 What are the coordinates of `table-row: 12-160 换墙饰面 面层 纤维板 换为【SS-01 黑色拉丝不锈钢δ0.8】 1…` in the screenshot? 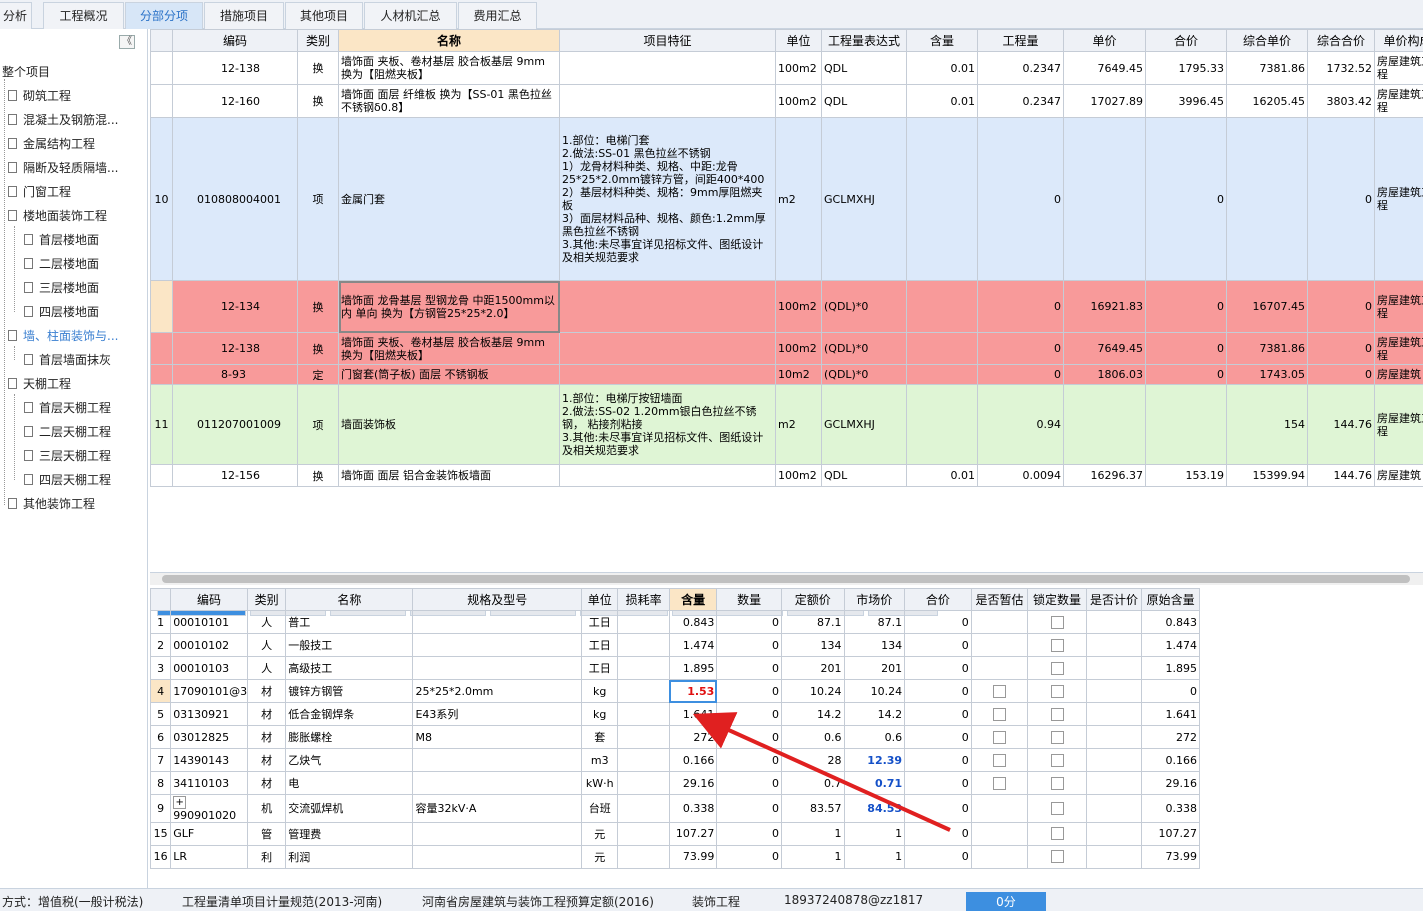 It's located at (786, 101).